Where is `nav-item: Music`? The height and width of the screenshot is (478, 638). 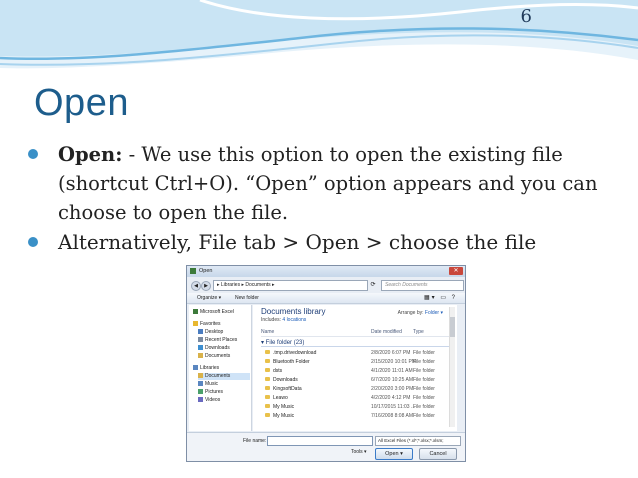
nav-item: Music is located at coordinates (208, 384).